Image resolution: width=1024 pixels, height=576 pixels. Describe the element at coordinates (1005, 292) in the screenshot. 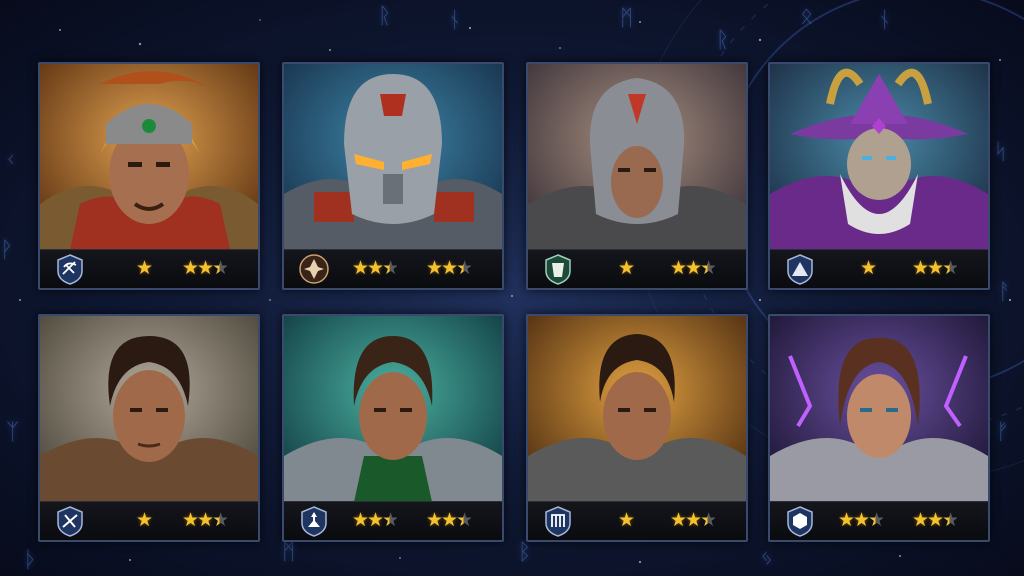

I see `rune-glyph: ᚨ` at that location.